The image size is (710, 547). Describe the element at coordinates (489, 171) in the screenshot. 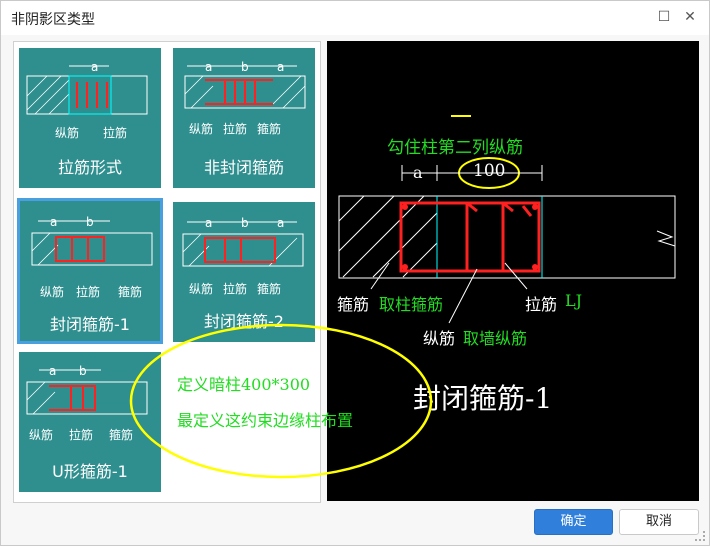

I see `dim-value: 100` at that location.